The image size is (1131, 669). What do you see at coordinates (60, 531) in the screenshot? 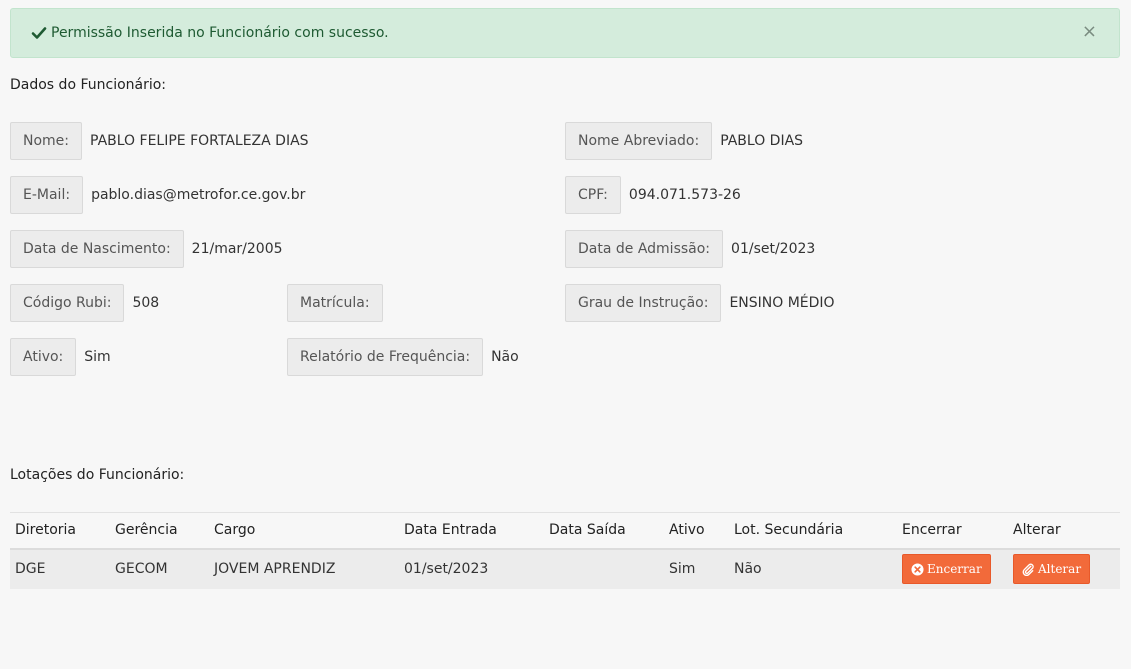
I see `header-diretoria: Diretoria` at bounding box center [60, 531].